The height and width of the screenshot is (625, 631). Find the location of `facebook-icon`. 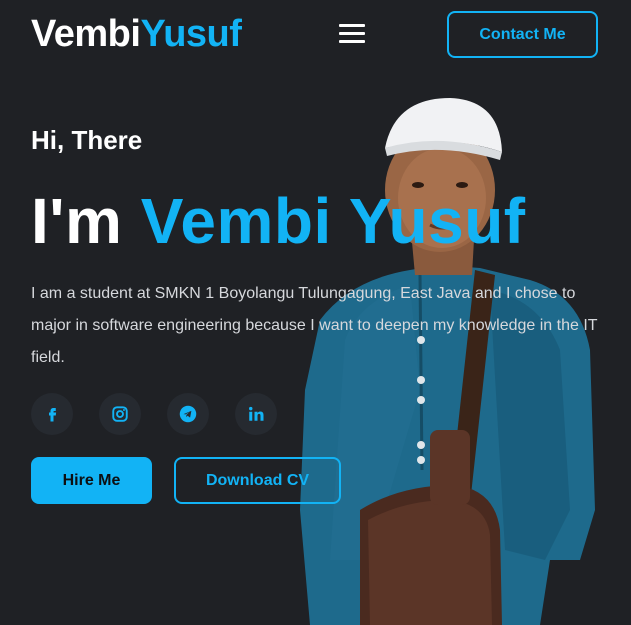

facebook-icon is located at coordinates (52, 414).